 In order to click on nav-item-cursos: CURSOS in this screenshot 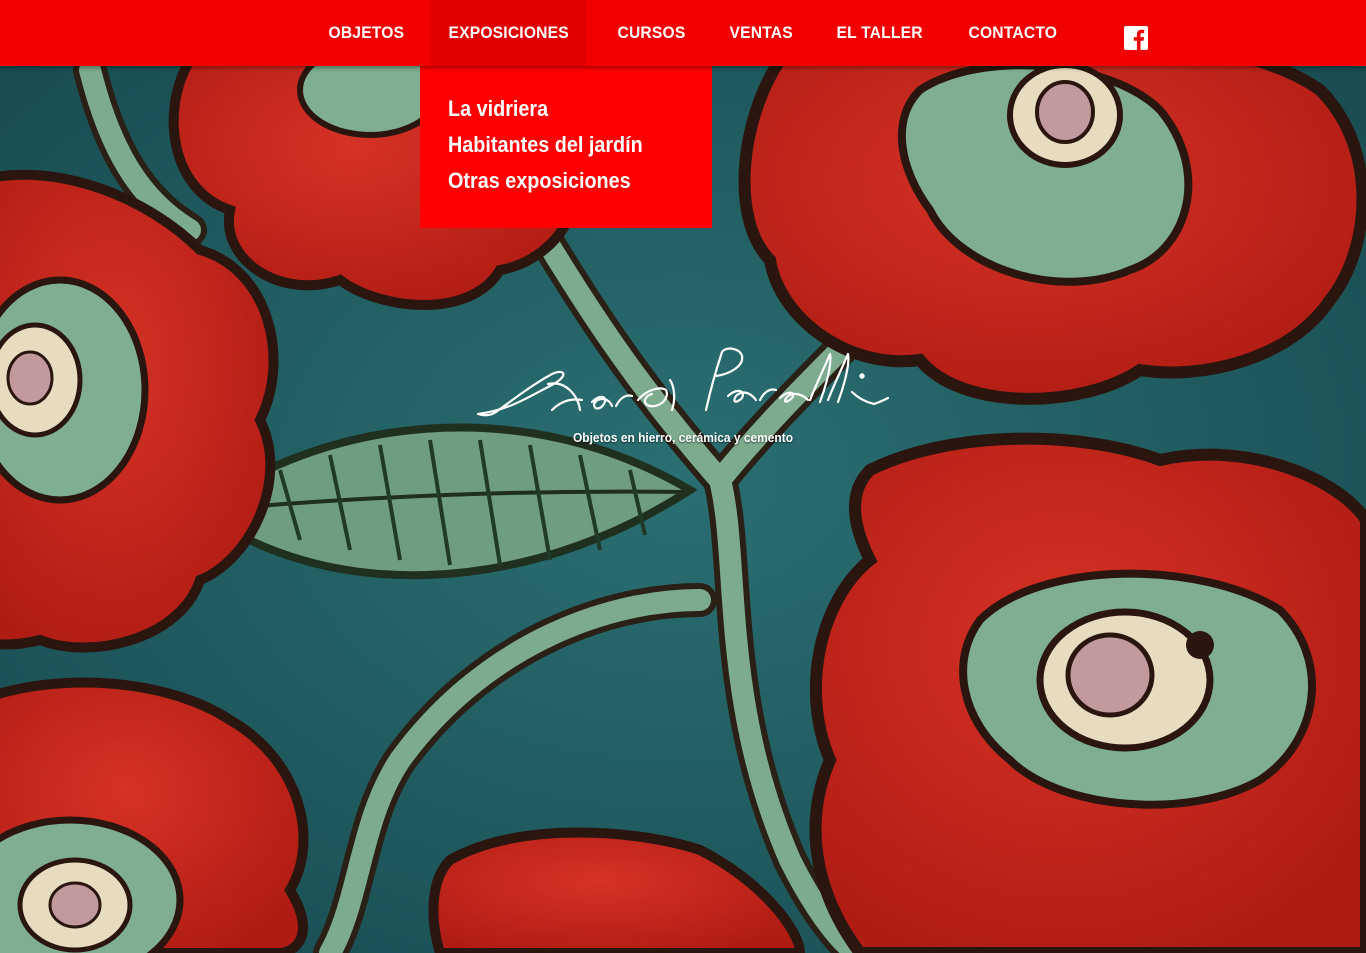, I will do `click(651, 33)`.